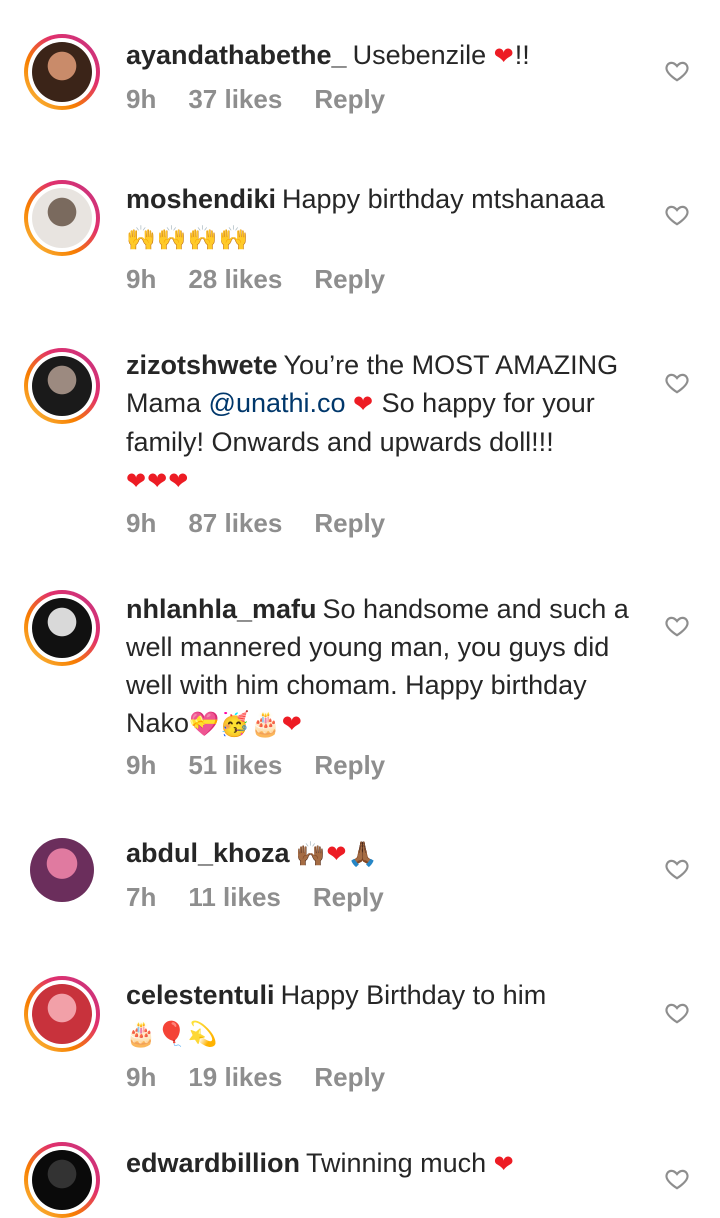 The width and height of the screenshot is (720, 1218). Describe the element at coordinates (221, 609) in the screenshot. I see `username: nhlanhla_mafu` at that location.